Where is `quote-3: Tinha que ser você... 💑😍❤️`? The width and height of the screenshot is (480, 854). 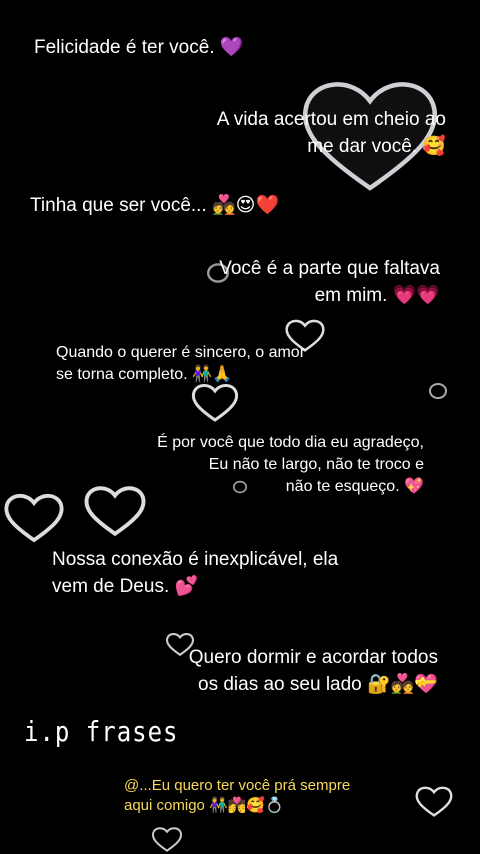 quote-3: Tinha que ser você... 💑😍❤️ is located at coordinates (155, 205).